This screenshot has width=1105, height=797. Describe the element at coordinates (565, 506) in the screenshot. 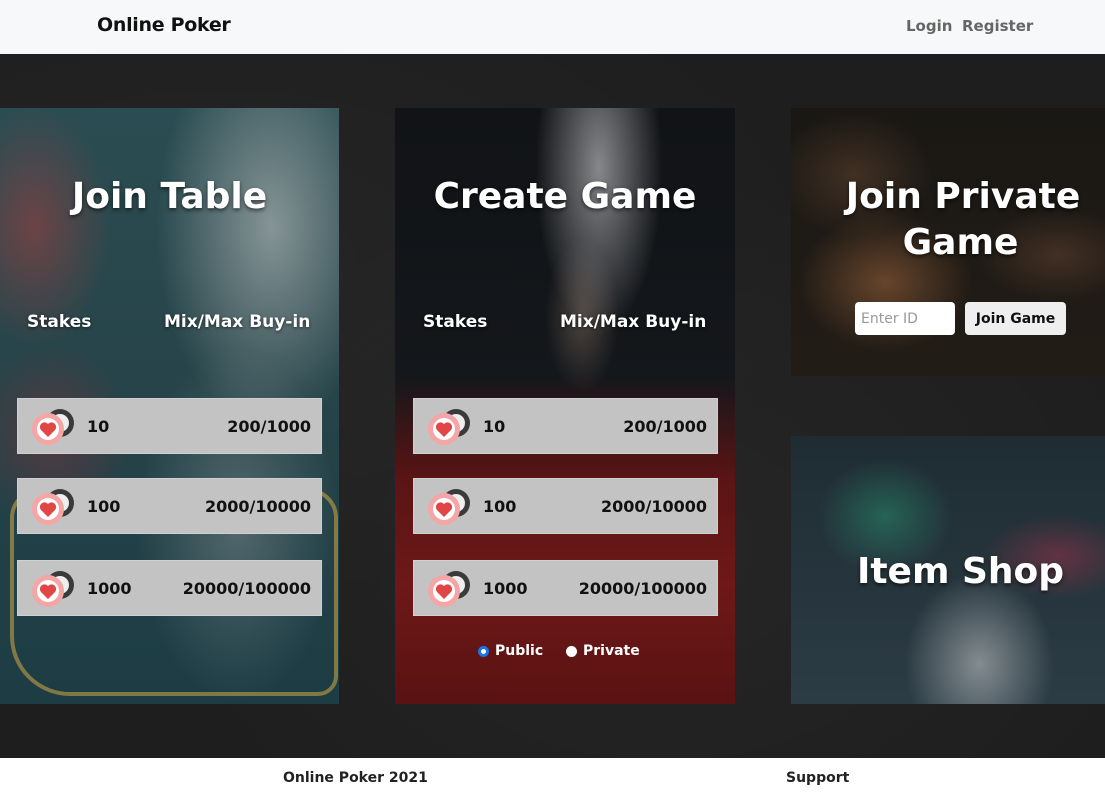

I see `create-row-100: 100 2000/10000` at that location.